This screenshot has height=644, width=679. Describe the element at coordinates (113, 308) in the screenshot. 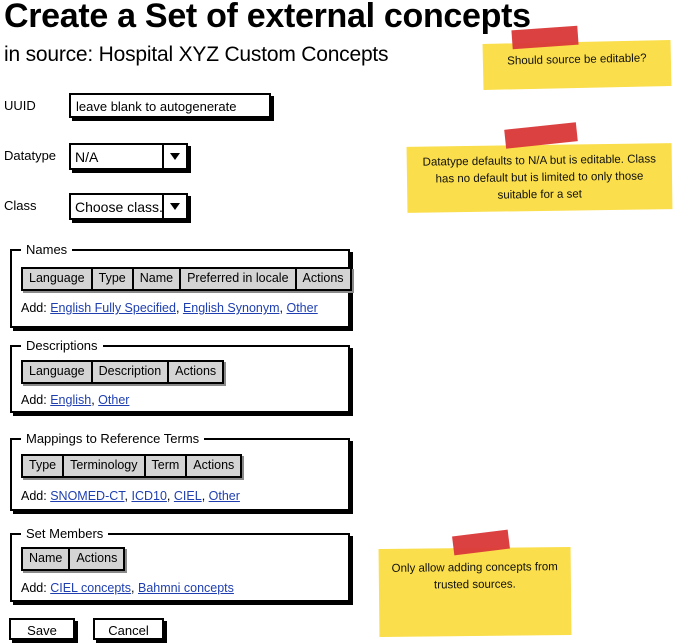

I see `add-link-english-fully-specified: English Fully Specified` at that location.